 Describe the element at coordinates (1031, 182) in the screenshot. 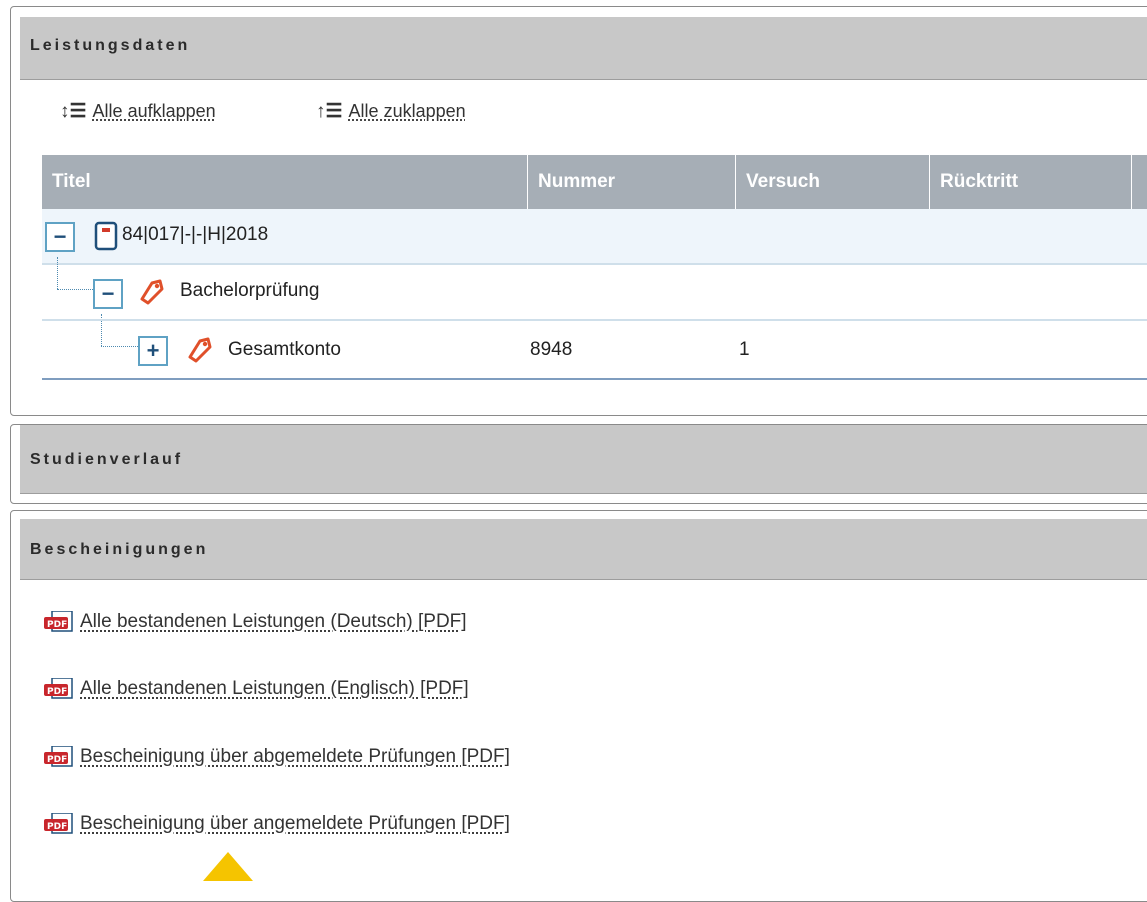

I see `column-header-ruecktritt: Rücktritt` at that location.